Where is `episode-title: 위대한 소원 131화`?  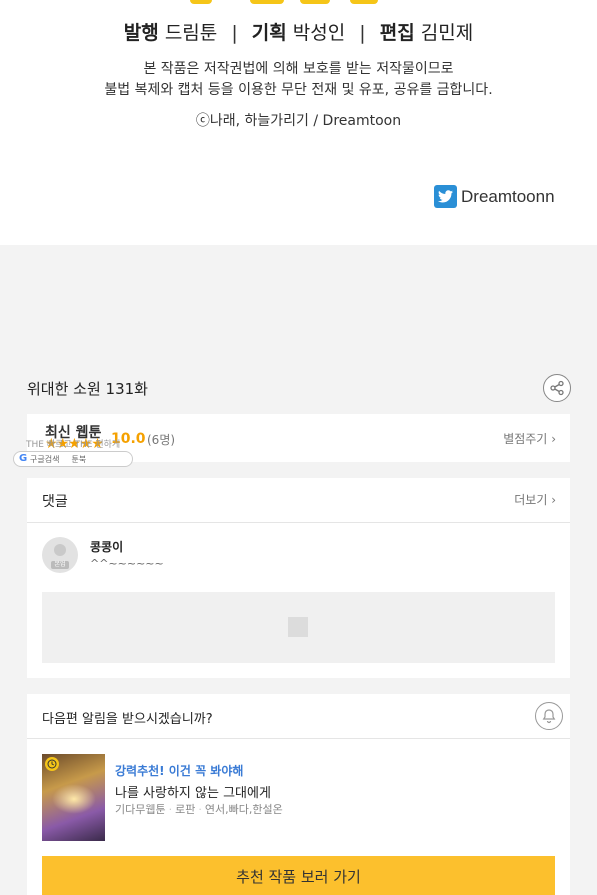 episode-title: 위대한 소원 131화 is located at coordinates (87, 389).